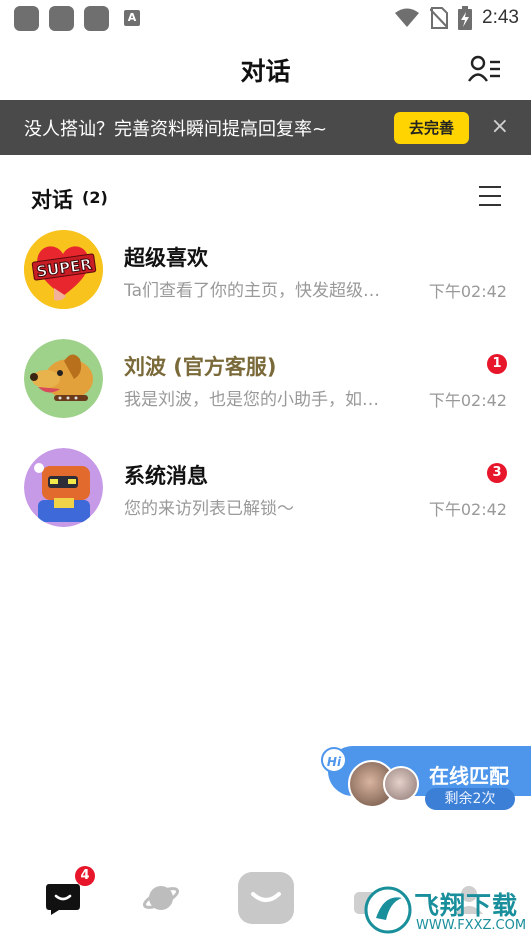  I want to click on clock: 2:43, so click(500, 17).